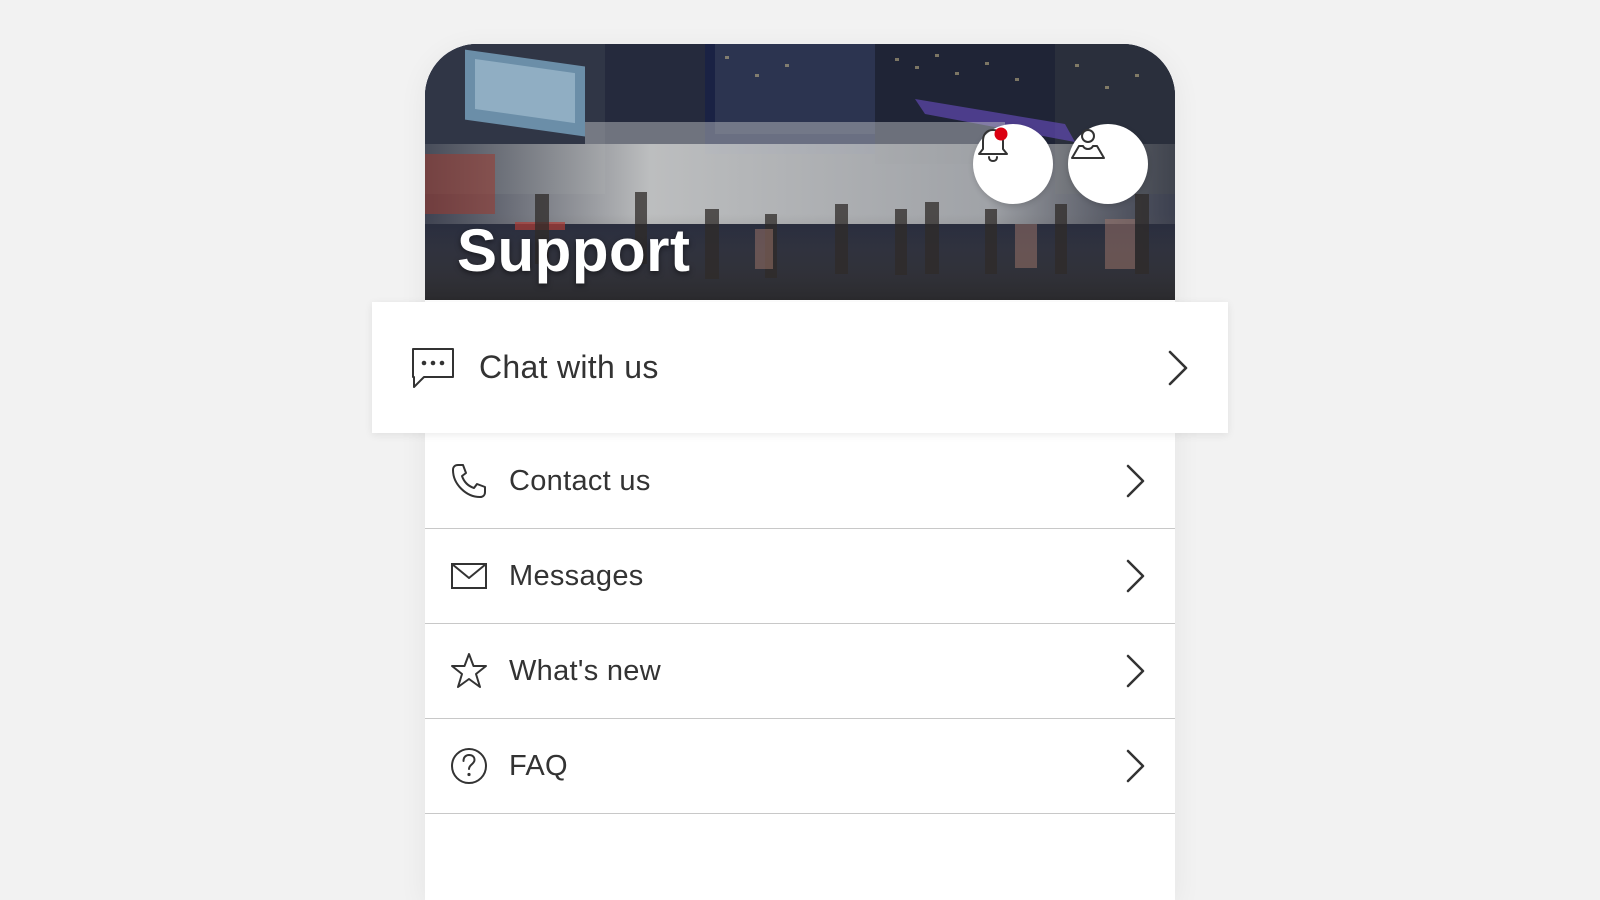  Describe the element at coordinates (574, 250) in the screenshot. I see `page-title: Support` at that location.